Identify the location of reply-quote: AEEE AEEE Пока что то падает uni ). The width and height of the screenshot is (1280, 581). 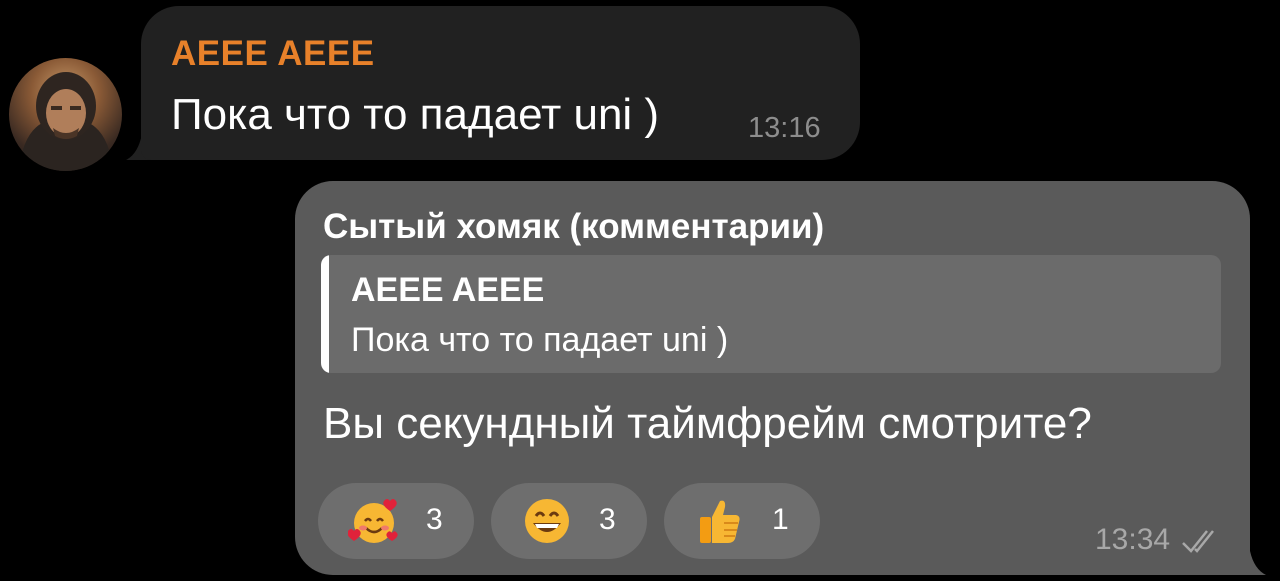
(771, 314).